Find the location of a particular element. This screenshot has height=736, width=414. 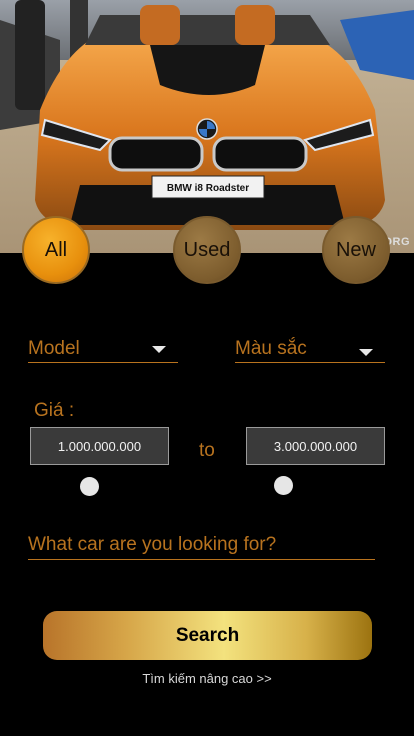

filter-all-label: All is located at coordinates (56, 249).